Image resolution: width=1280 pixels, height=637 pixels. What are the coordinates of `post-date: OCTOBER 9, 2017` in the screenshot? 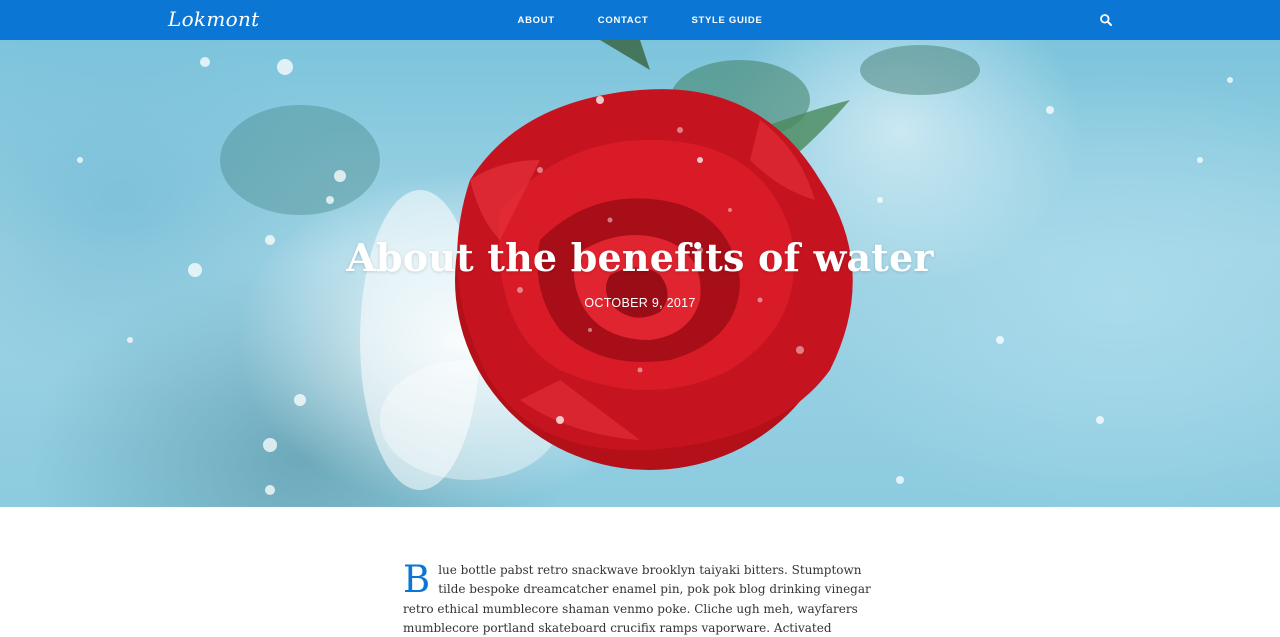 It's located at (640, 303).